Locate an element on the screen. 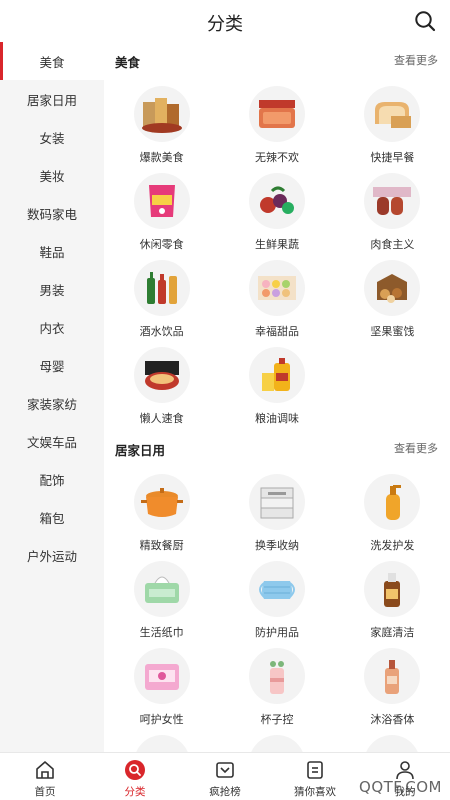  storage-drawer-icon is located at coordinates (276, 502).